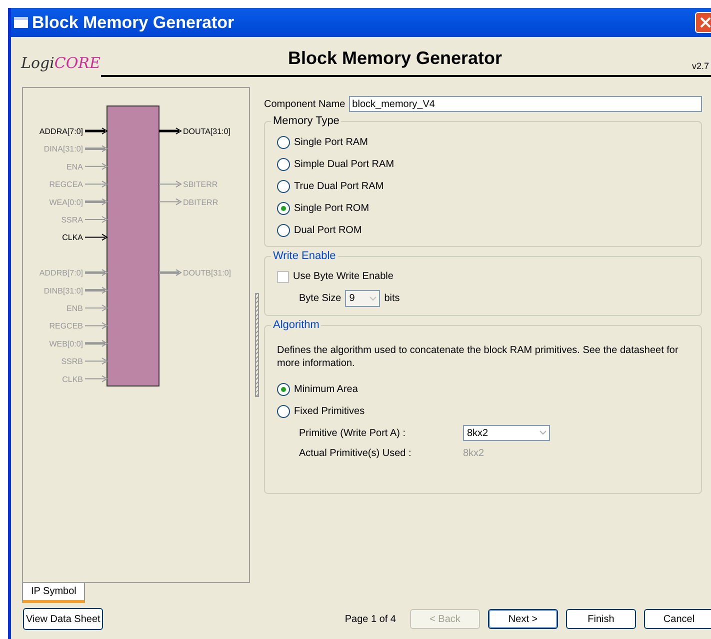 Image resolution: width=711 pixels, height=639 pixels. What do you see at coordinates (74, 167) in the screenshot?
I see `pin-label: ENA` at bounding box center [74, 167].